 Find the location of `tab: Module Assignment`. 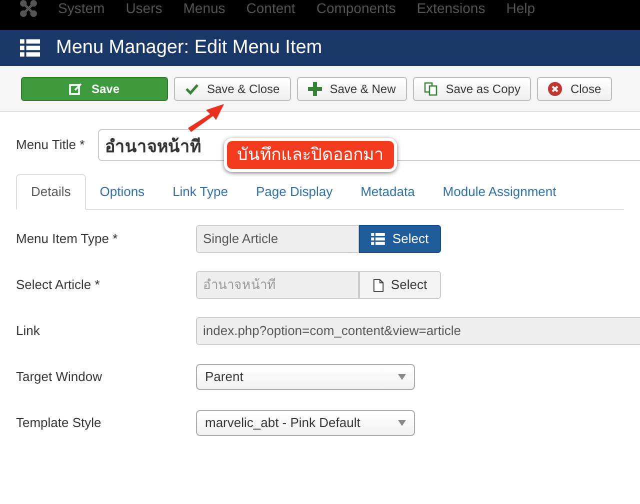

tab: Module Assignment is located at coordinates (499, 192).